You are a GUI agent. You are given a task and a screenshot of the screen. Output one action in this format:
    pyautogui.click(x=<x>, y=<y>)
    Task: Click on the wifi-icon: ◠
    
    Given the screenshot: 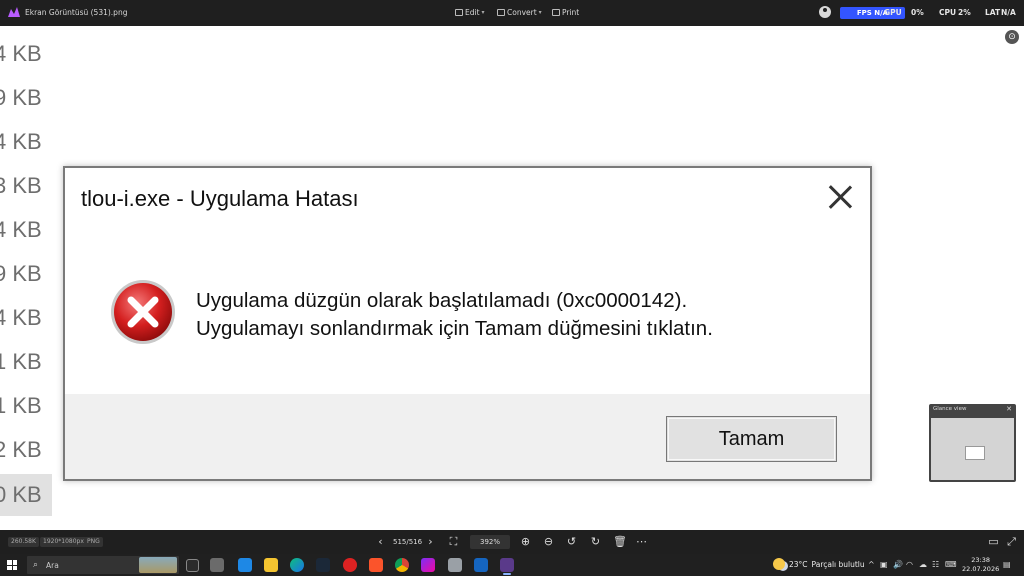 What is the action you would take?
    pyautogui.click(x=909, y=564)
    